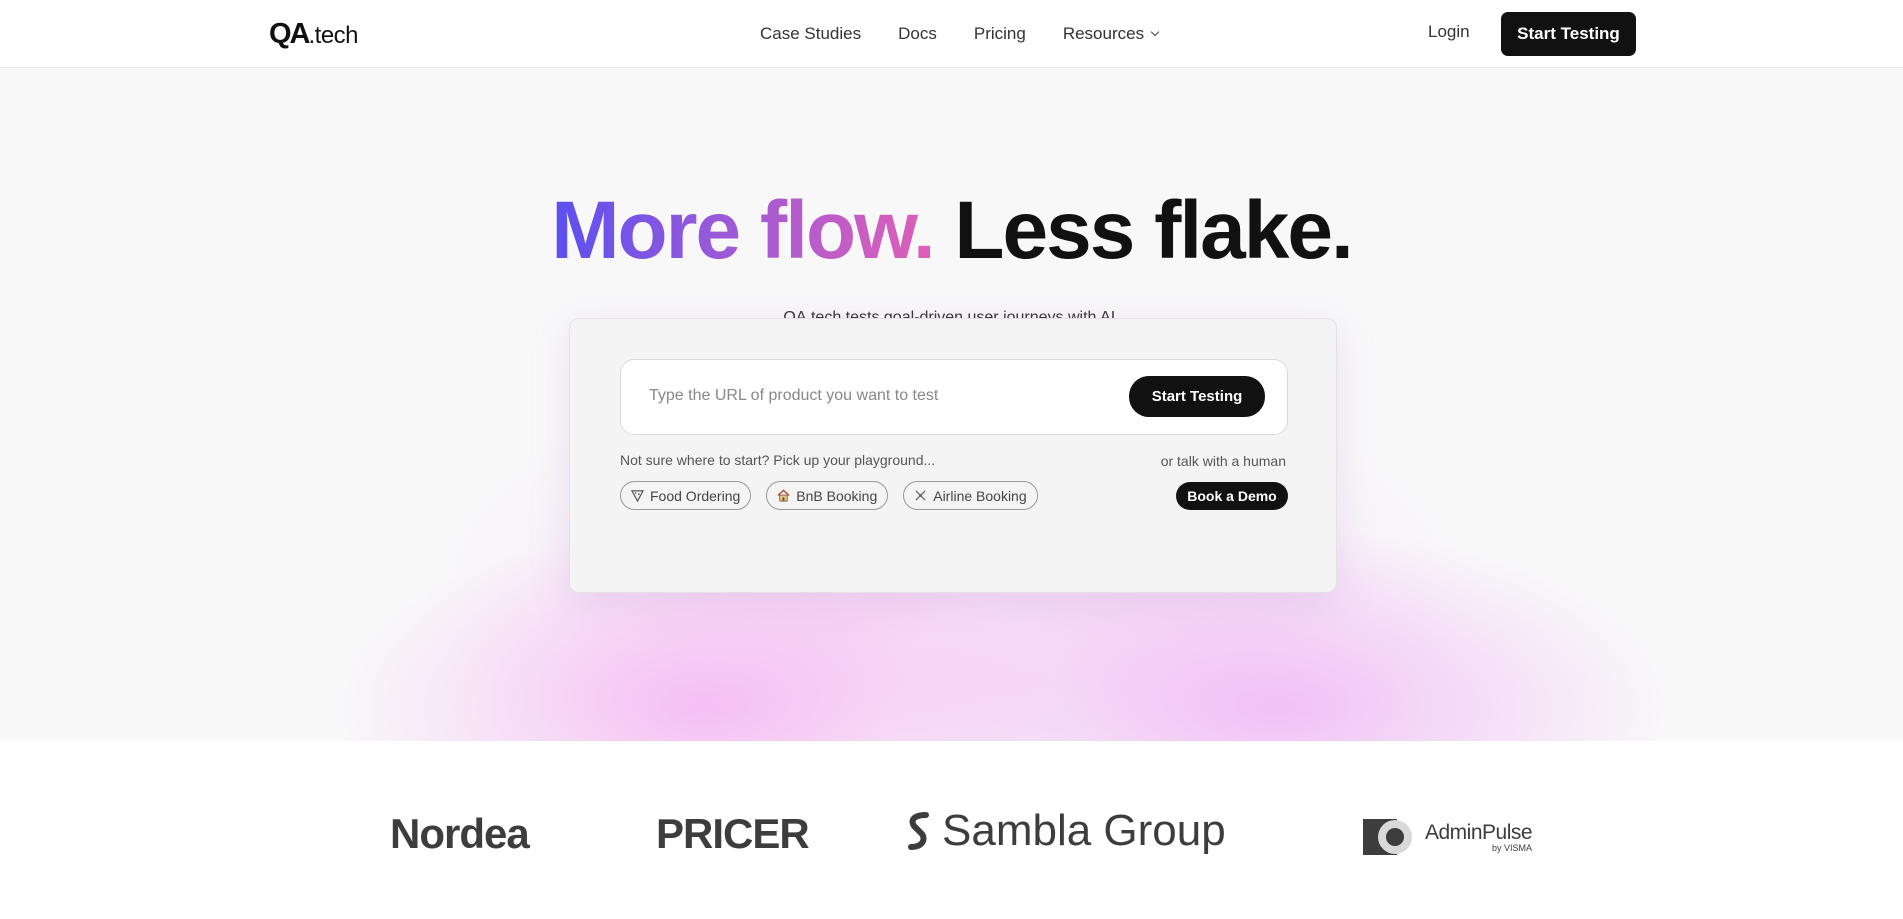 This screenshot has height=919, width=1903. I want to click on start-testing-nav-button: Start Testing, so click(1568, 34).